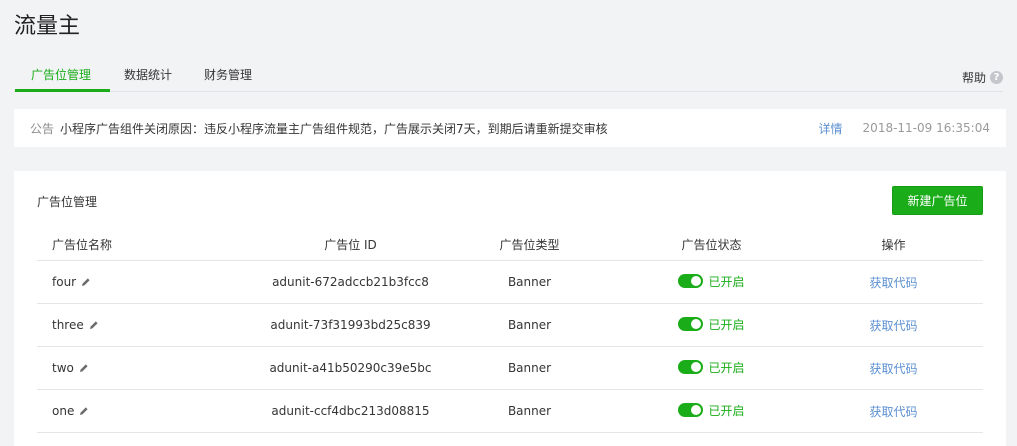 The image size is (1017, 446). Describe the element at coordinates (64, 282) in the screenshot. I see `ad-unit-name: four` at that location.